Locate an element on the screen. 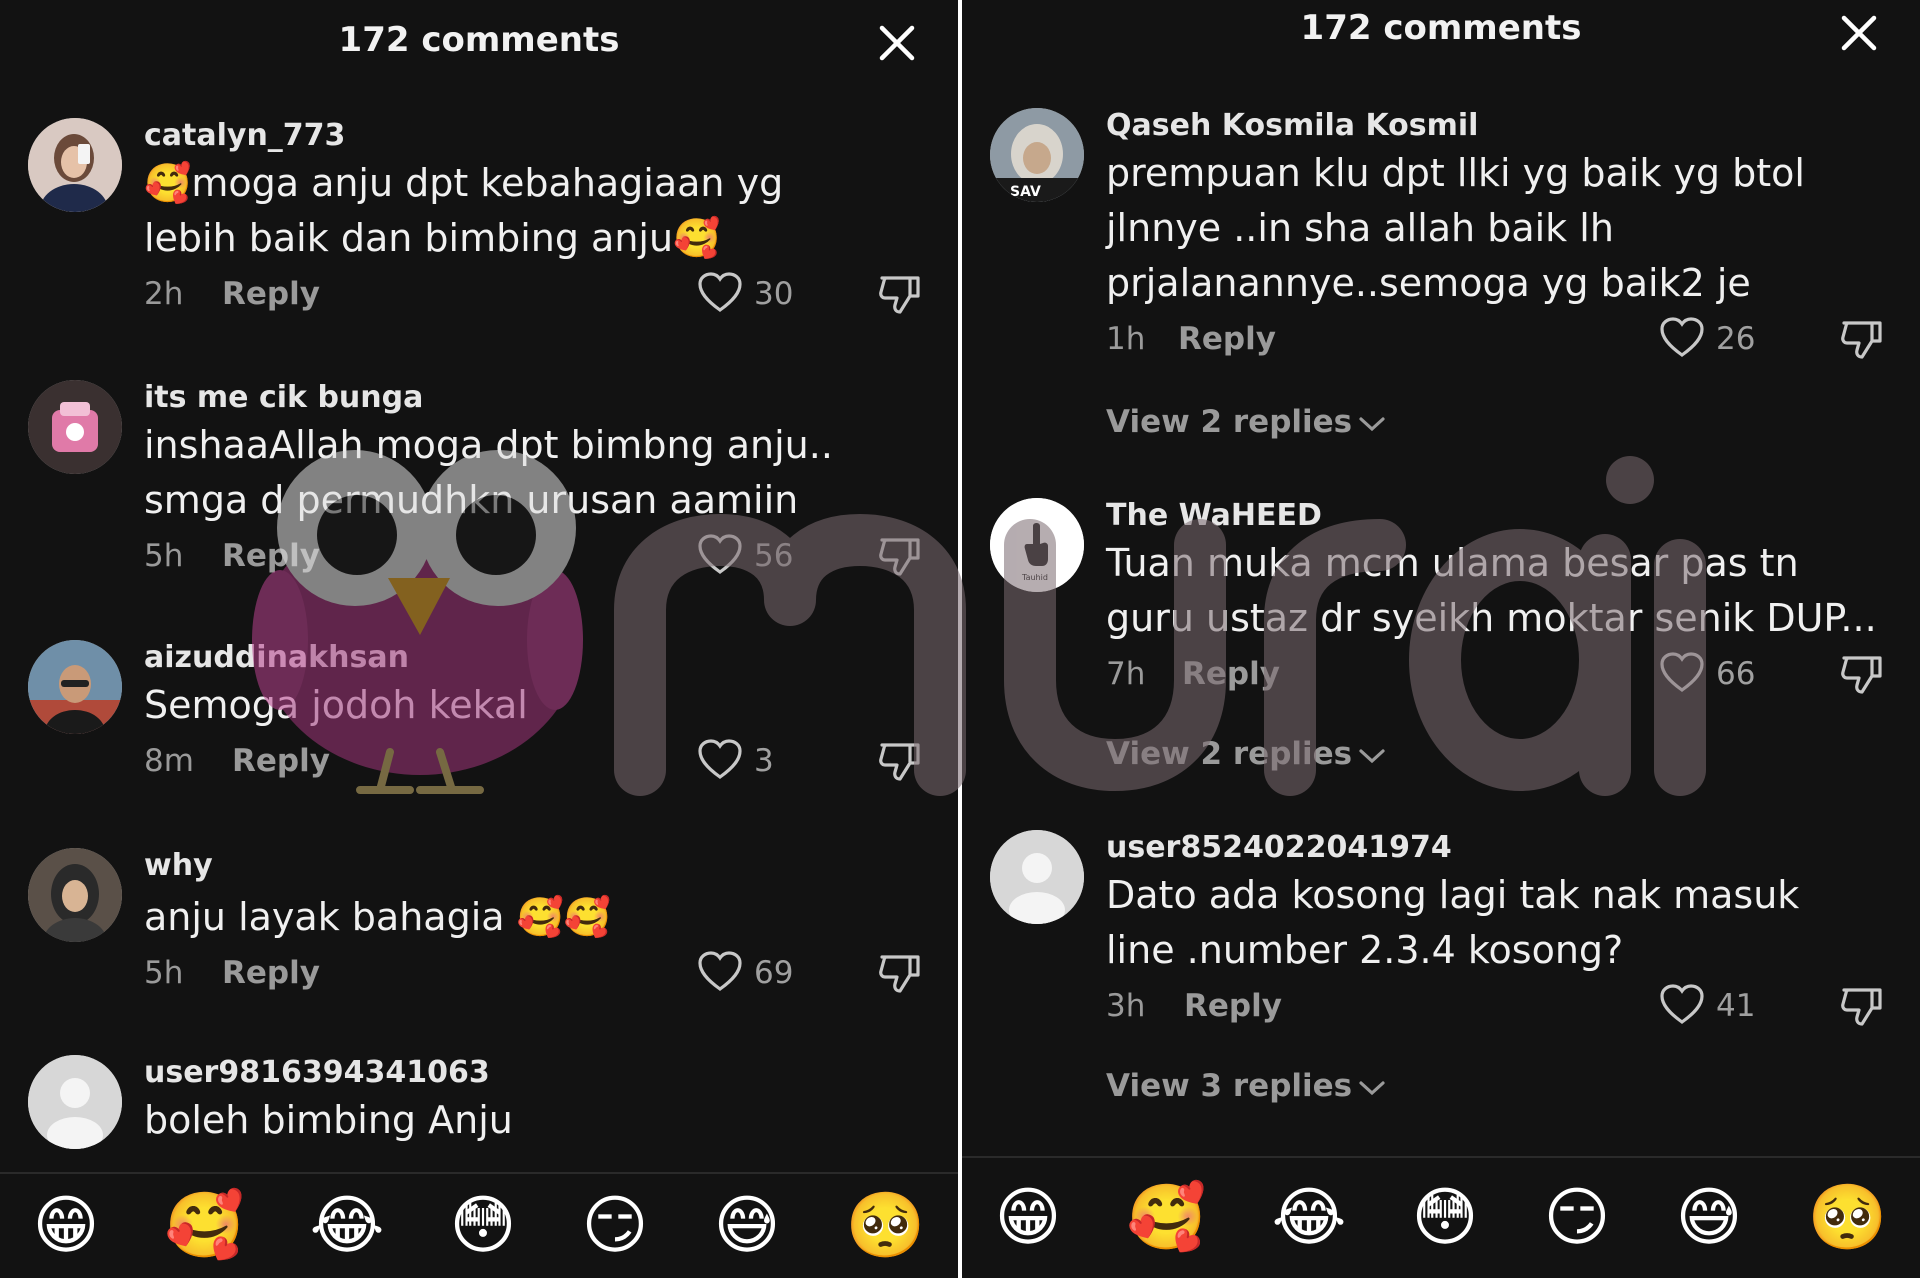  comment-username: user9816394341063 is located at coordinates (539, 1073).